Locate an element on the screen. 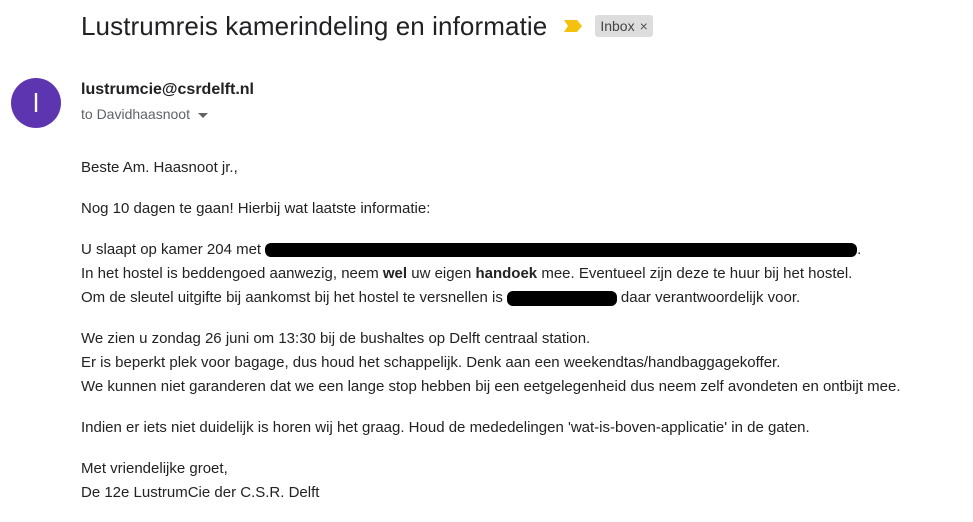 The height and width of the screenshot is (522, 973). show-details-icon is located at coordinates (202, 115).